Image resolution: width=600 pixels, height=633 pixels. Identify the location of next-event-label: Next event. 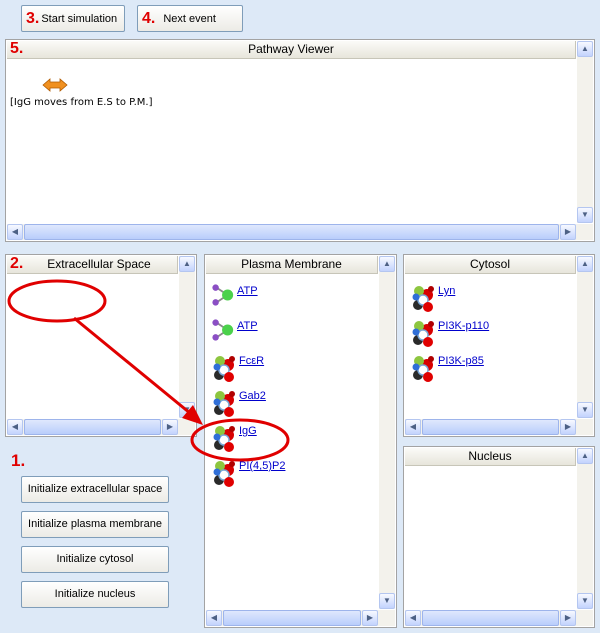
(189, 18).